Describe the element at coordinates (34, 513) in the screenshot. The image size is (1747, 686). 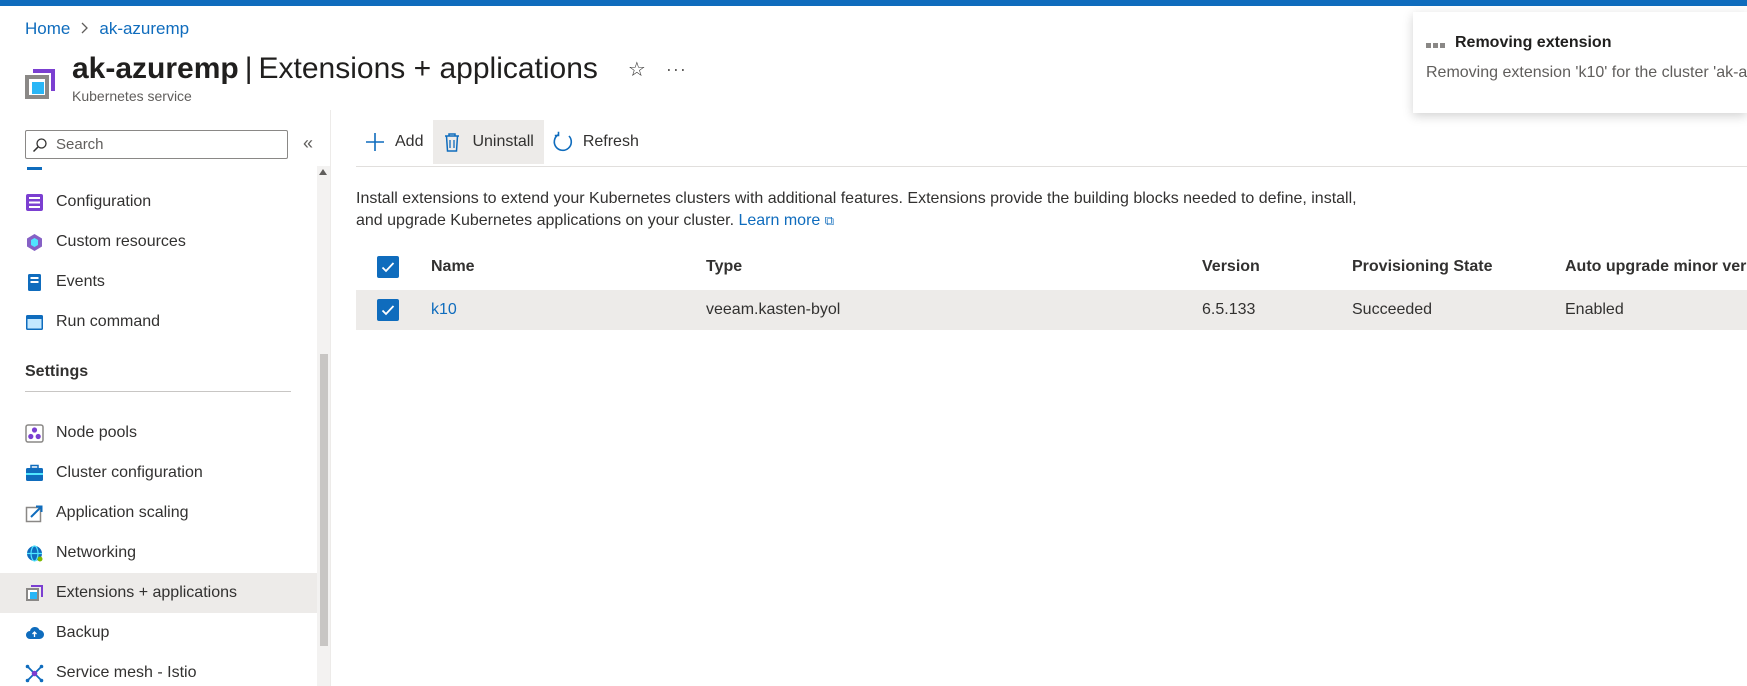
I see `application-scaling-icon` at that location.